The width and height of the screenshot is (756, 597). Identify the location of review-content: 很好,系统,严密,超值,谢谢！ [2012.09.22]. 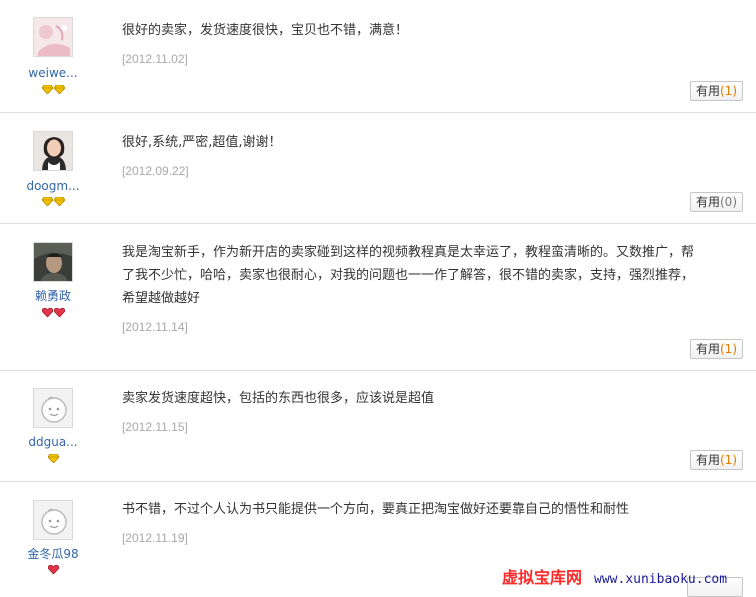
(415, 154).